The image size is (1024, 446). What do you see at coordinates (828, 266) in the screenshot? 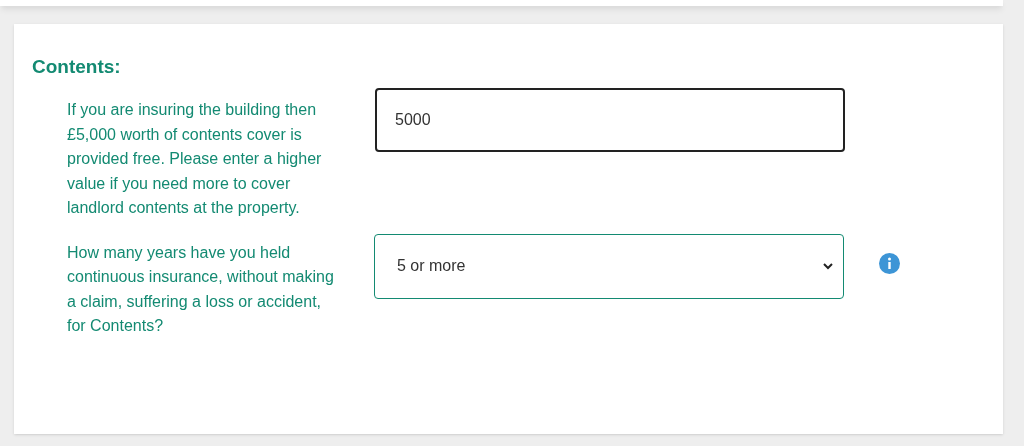
I see `chevron-down-icon` at bounding box center [828, 266].